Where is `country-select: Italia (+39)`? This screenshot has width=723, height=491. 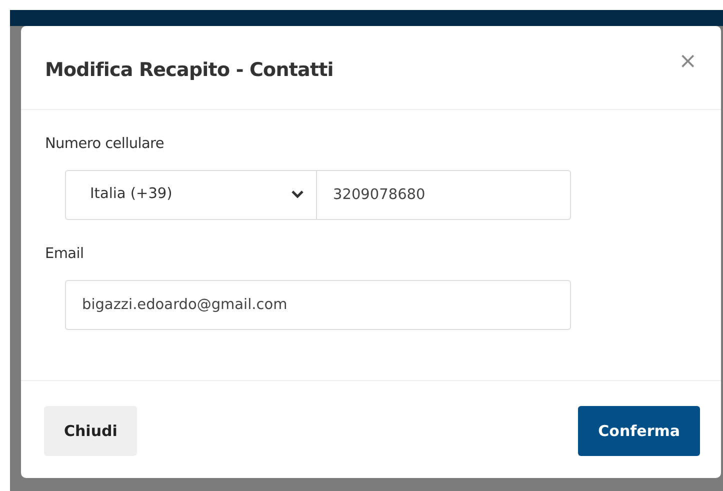
country-select: Italia (+39) is located at coordinates (191, 195).